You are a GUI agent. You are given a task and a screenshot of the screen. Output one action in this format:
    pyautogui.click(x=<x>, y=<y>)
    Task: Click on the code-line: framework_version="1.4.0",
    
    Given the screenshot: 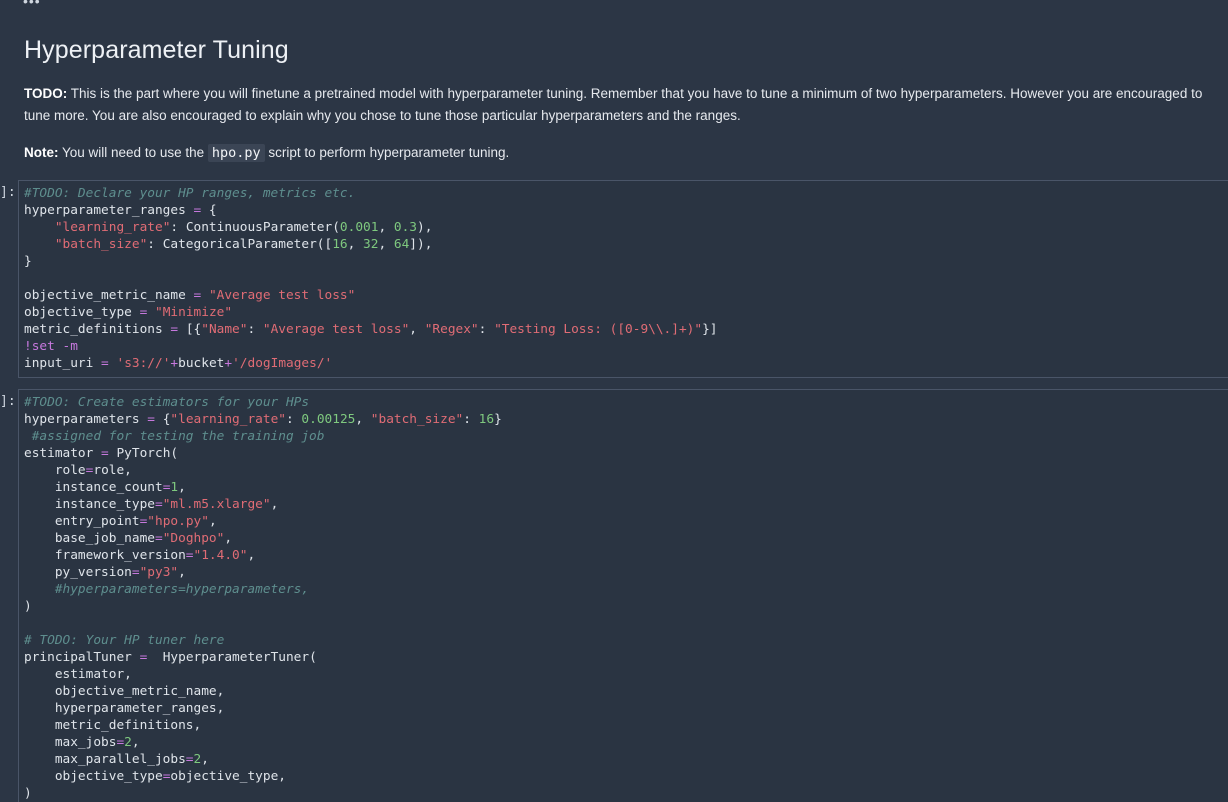 What is the action you would take?
    pyautogui.click(x=140, y=555)
    